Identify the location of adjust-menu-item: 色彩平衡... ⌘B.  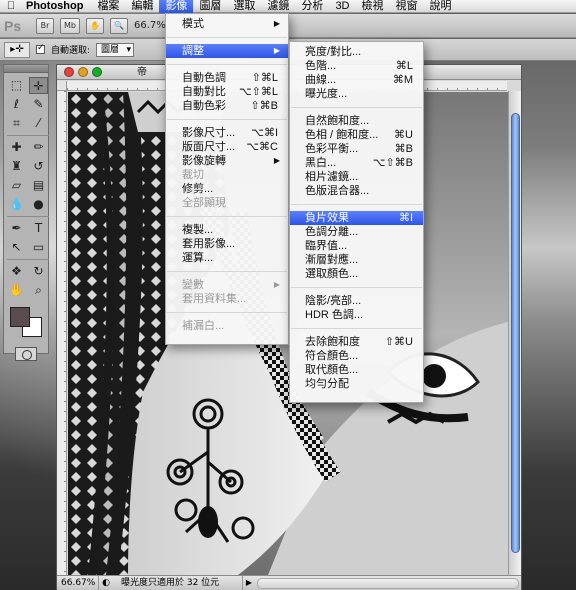
(356, 149).